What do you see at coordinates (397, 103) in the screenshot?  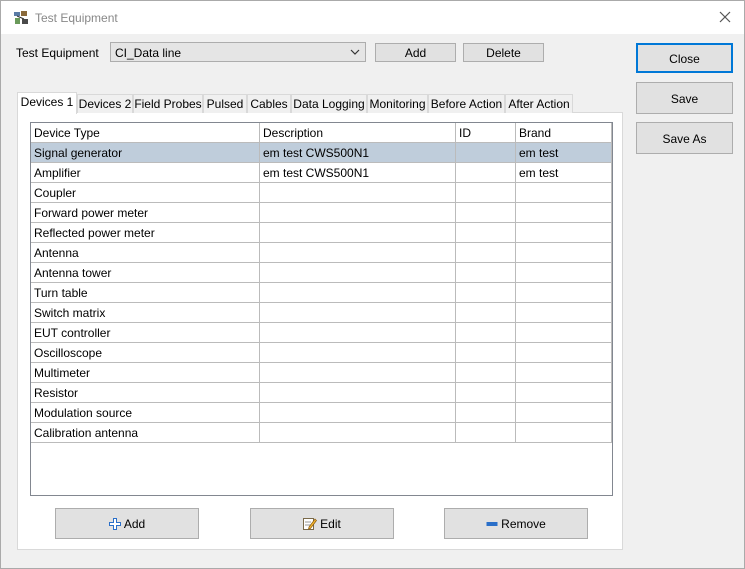 I see `tab-monitoring: Monitoring` at bounding box center [397, 103].